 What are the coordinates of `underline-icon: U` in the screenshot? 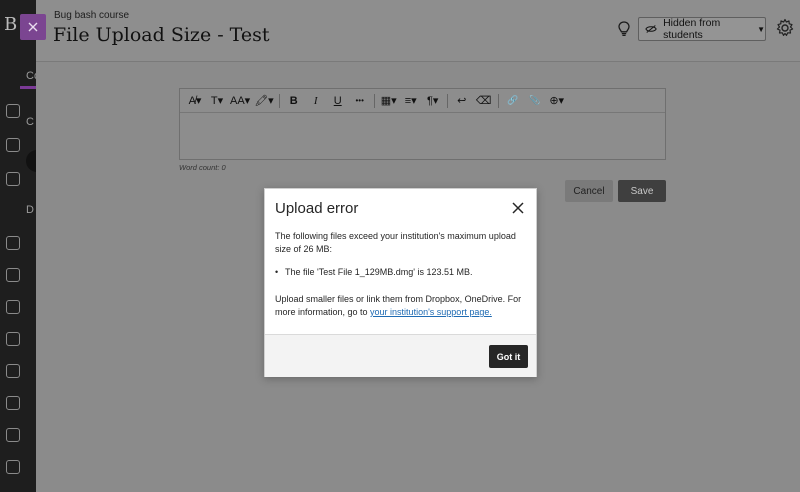 It's located at (338, 101).